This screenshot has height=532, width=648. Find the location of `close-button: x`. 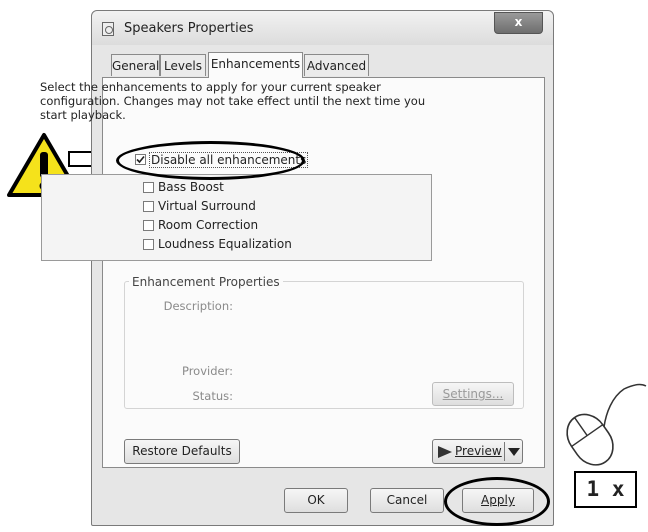

close-button: x is located at coordinates (518, 23).